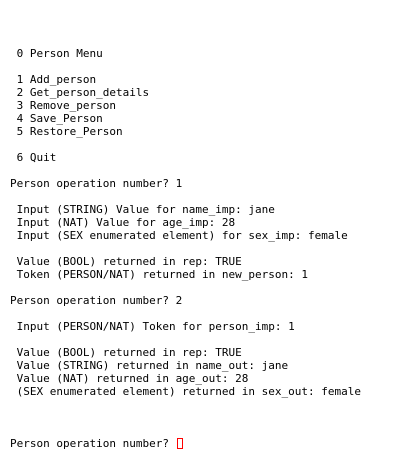 The width and height of the screenshot is (416, 463). What do you see at coordinates (33, 157) in the screenshot?
I see `terminal-line: 6 Quit` at bounding box center [33, 157].